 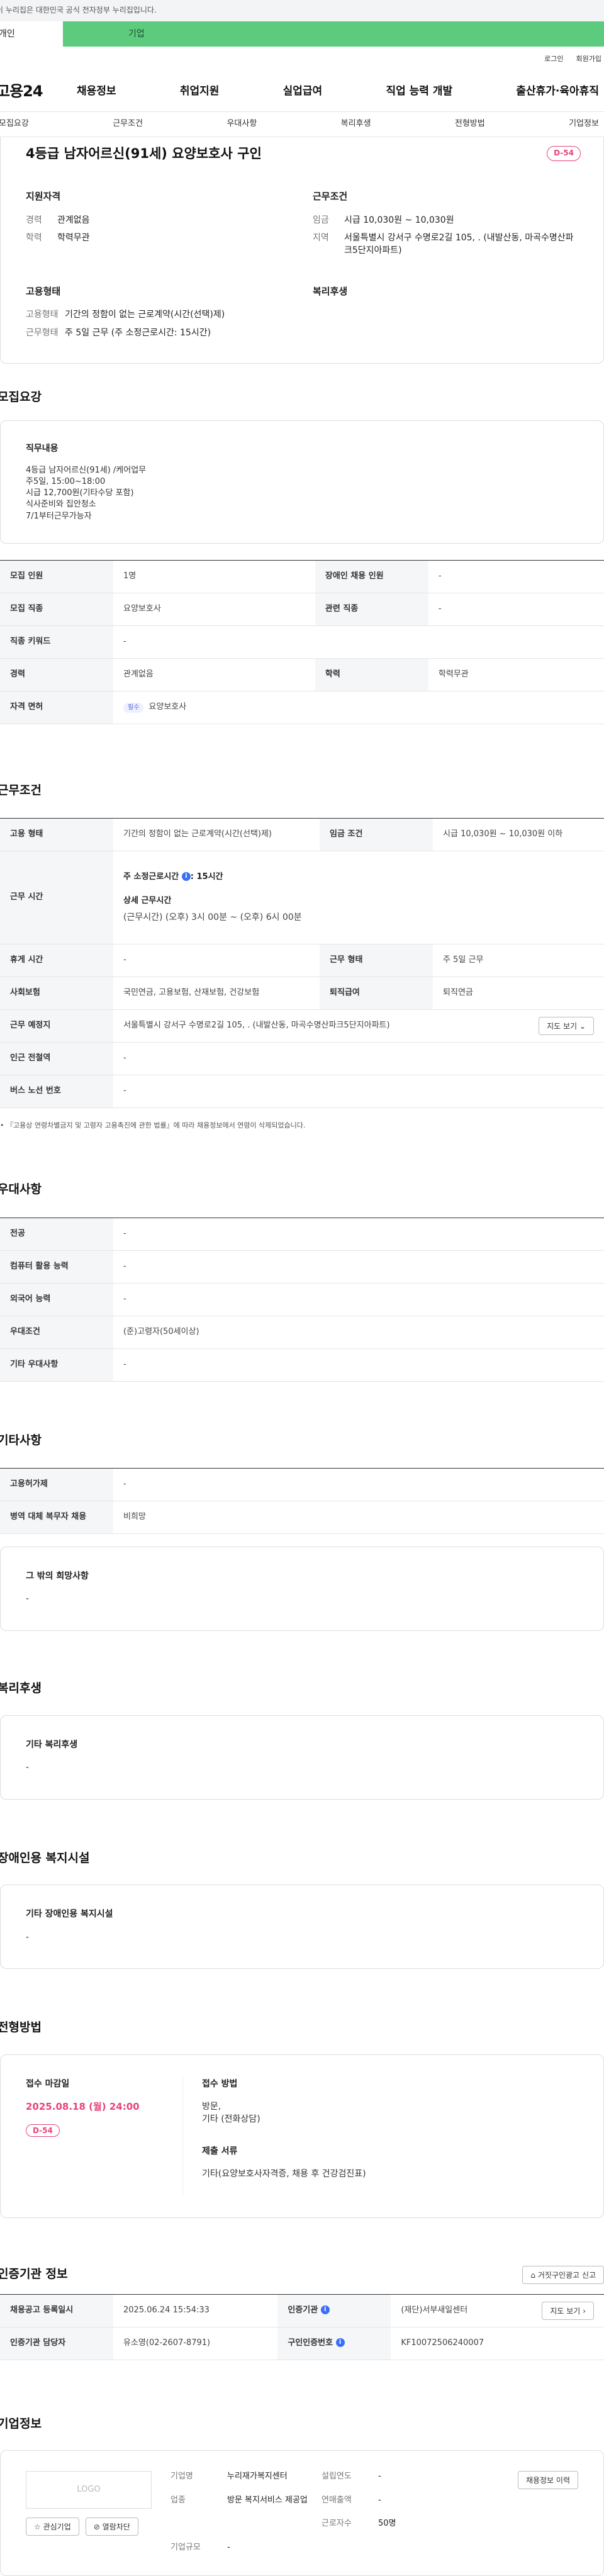 I want to click on employment-heading: 고용형태, so click(x=43, y=291).